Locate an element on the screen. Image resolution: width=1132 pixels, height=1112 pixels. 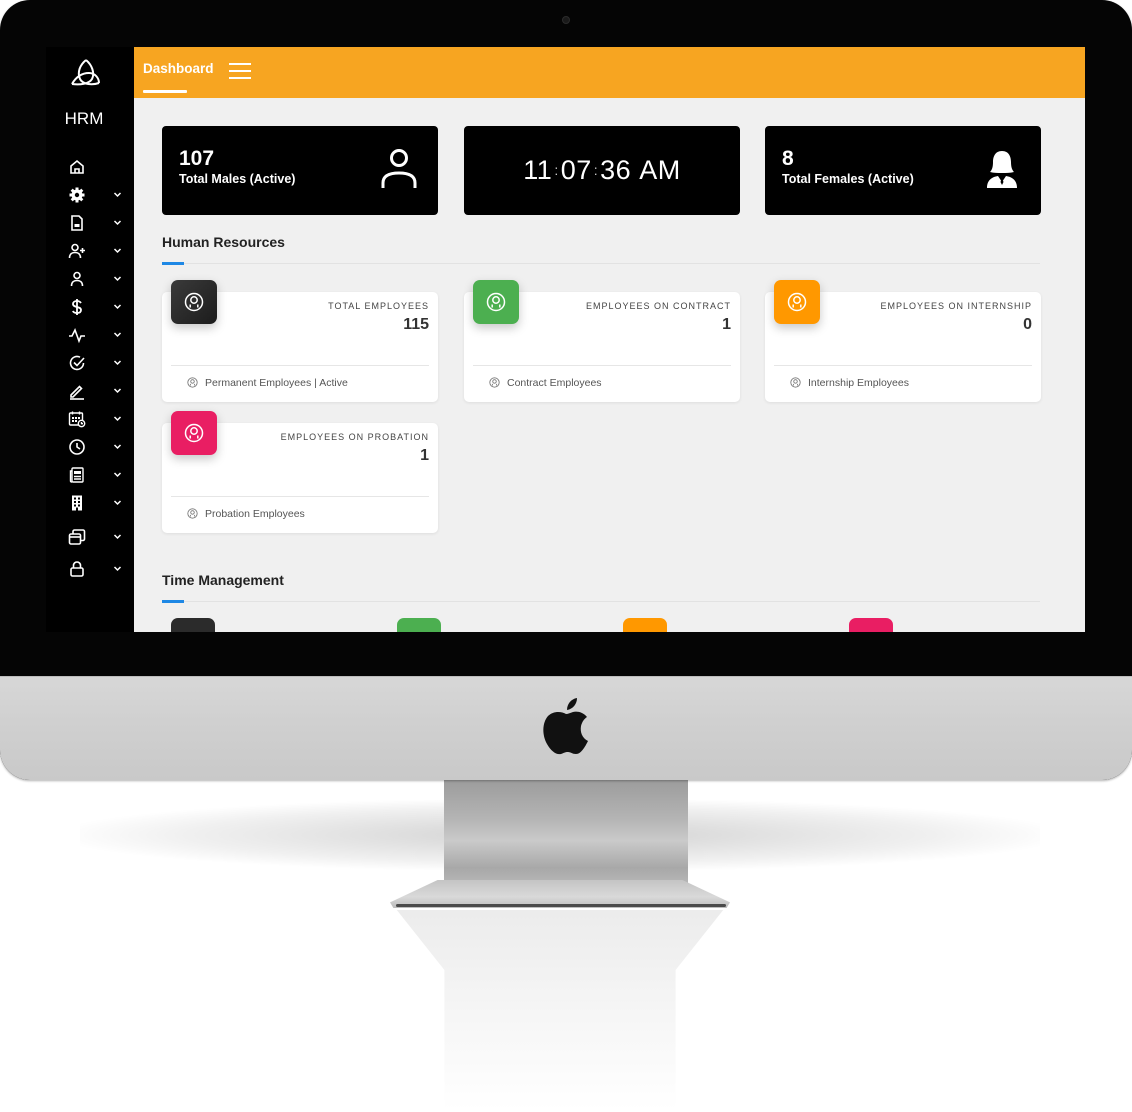
sidebar-item-security is located at coordinates (90, 569).